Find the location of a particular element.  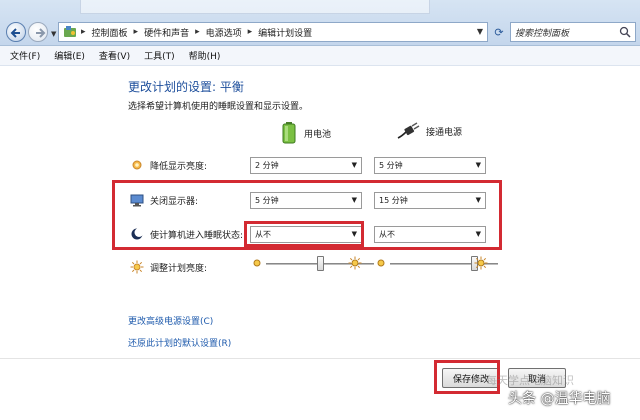

restore-defaults-link: 还原此计划的默认设置(R) is located at coordinates (179, 342).